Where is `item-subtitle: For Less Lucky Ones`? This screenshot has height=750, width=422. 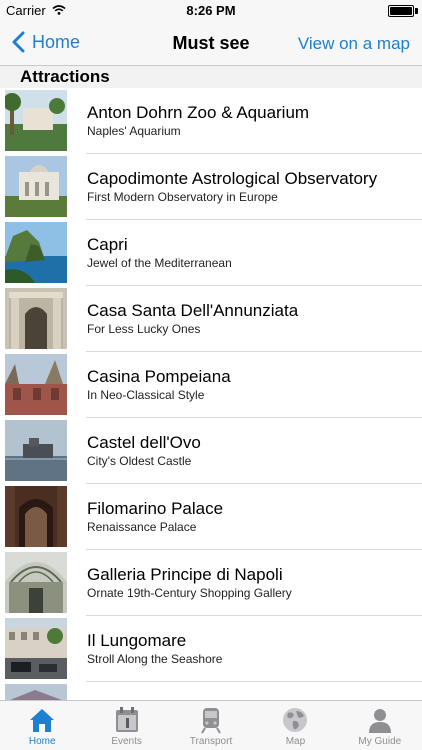
item-subtitle: For Less Lucky Ones is located at coordinates (144, 329).